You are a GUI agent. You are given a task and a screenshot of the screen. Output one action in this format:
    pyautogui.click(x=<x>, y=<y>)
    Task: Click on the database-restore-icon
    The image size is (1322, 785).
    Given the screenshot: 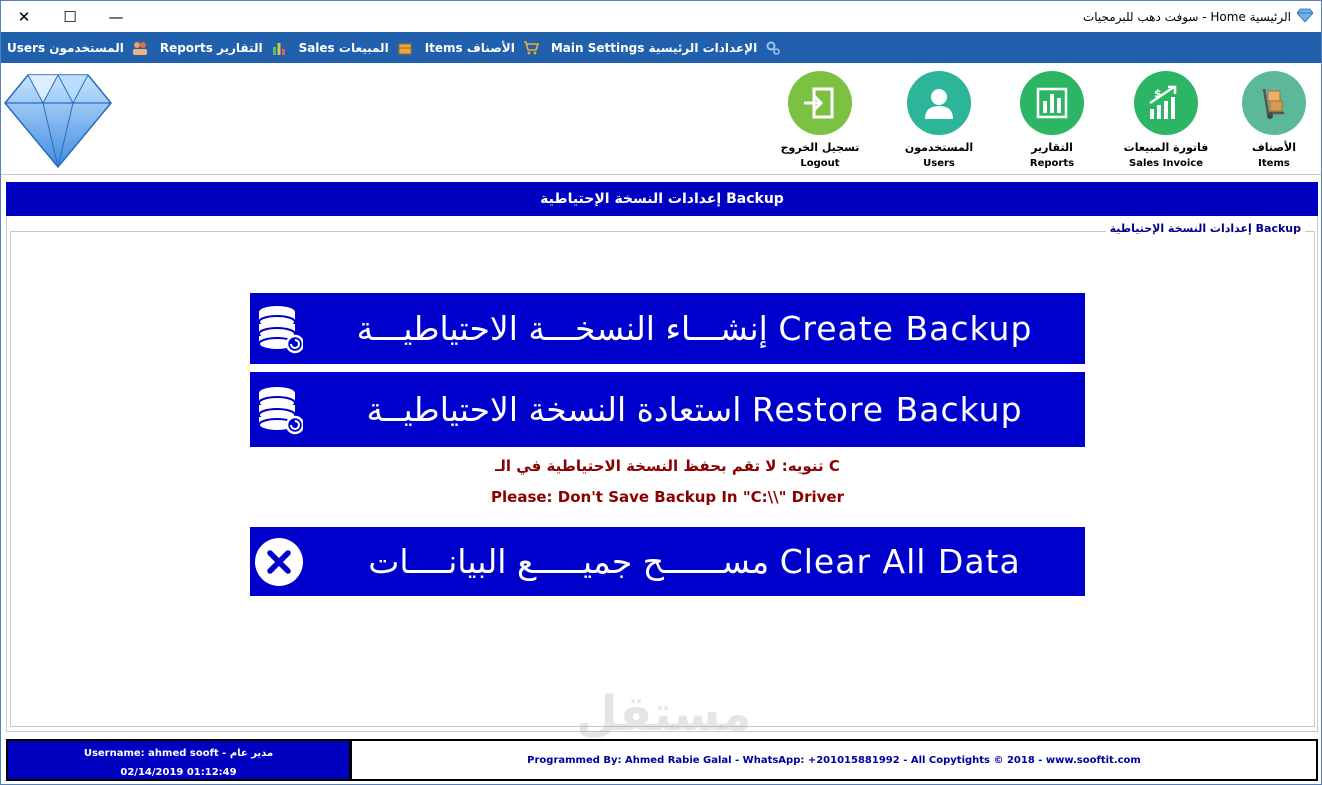 What is the action you would take?
    pyautogui.click(x=279, y=410)
    